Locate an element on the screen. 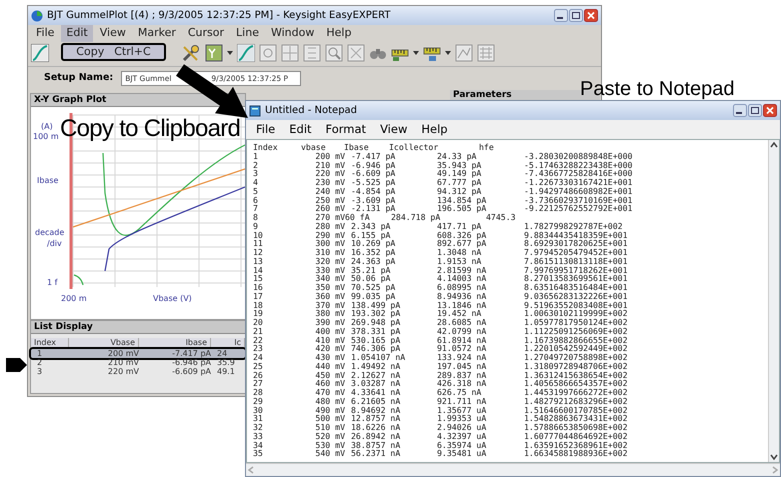  text-cell-text: 892.677 pA is located at coordinates (462, 243).